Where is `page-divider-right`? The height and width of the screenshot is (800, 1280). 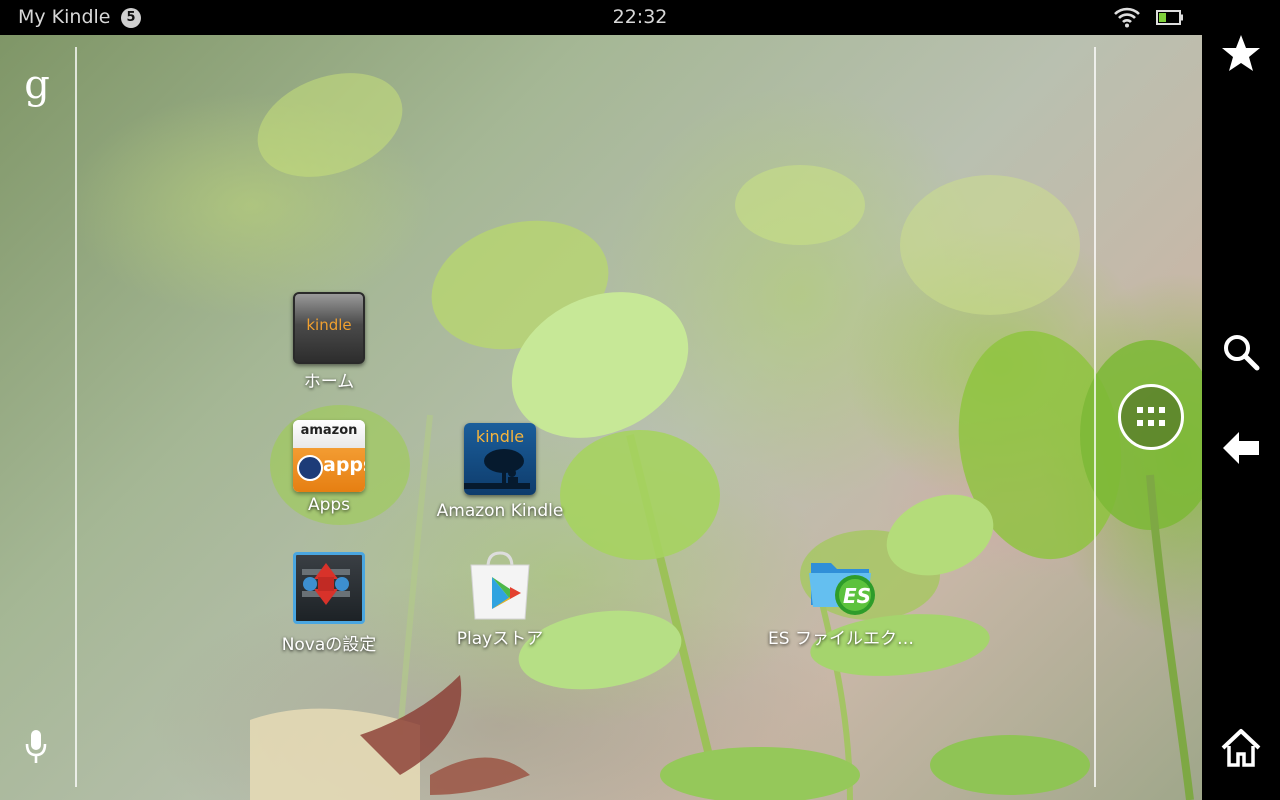
page-divider-right is located at coordinates (1095, 417).